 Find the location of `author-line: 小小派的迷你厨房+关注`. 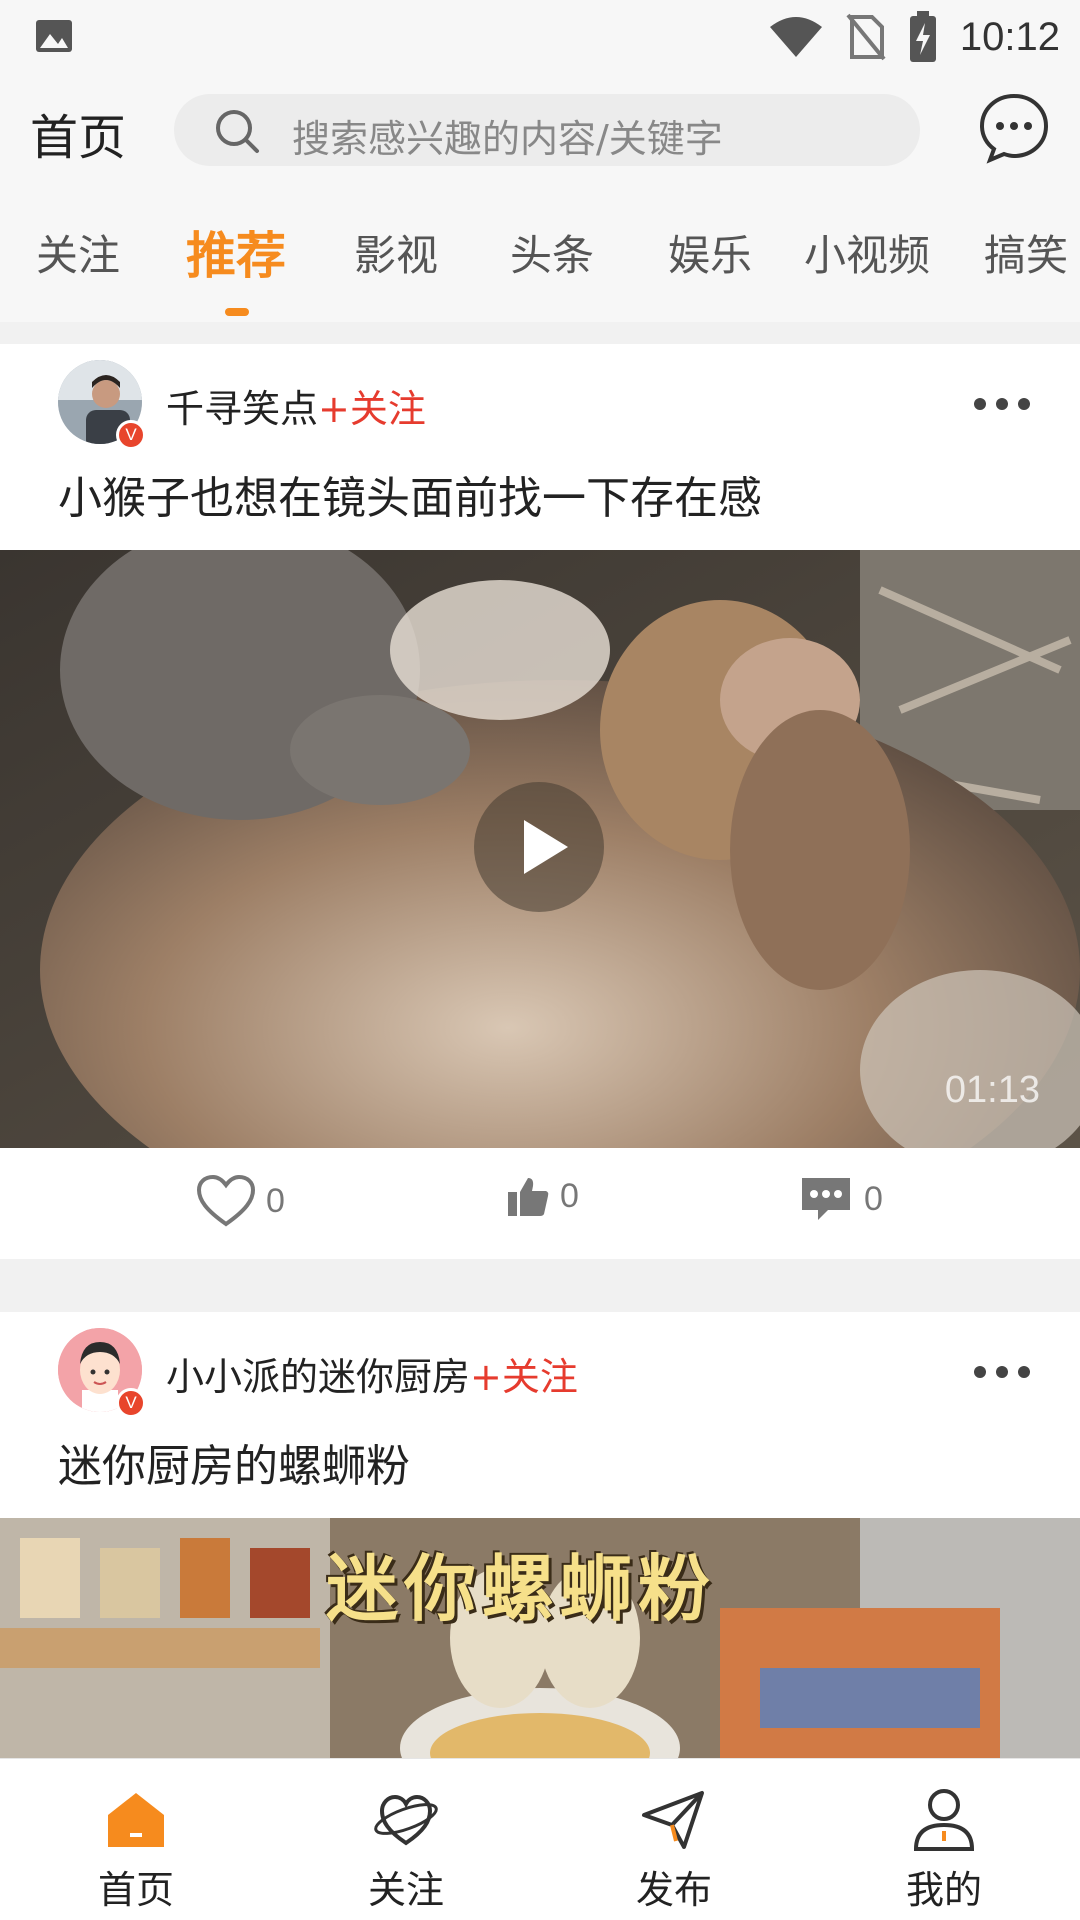

author-line: 小小派的迷你厨房+关注 is located at coordinates (372, 1373).